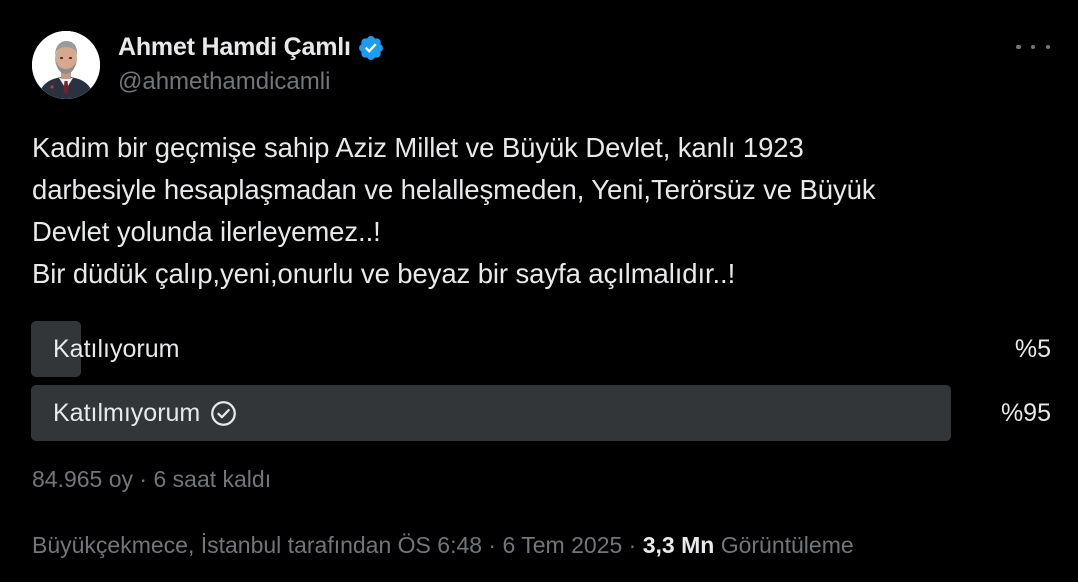 The width and height of the screenshot is (1078, 582). I want to click on poll-option-text: Katılıyorum, so click(116, 348).